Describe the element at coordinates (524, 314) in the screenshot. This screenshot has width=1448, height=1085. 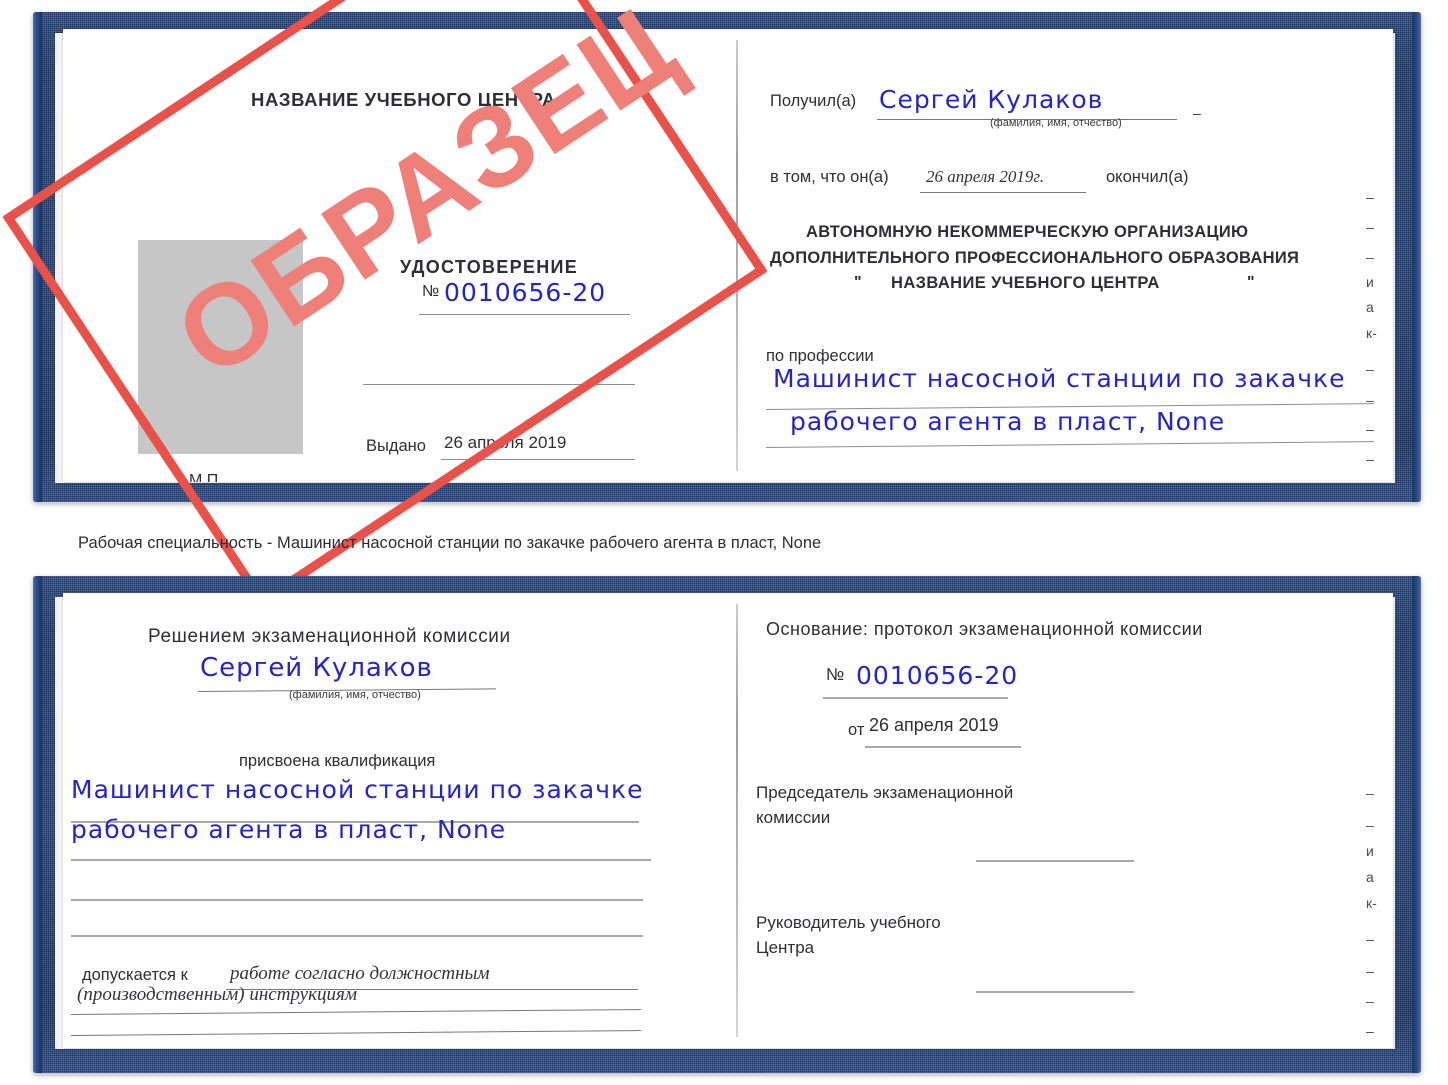
I see `number-rule` at that location.